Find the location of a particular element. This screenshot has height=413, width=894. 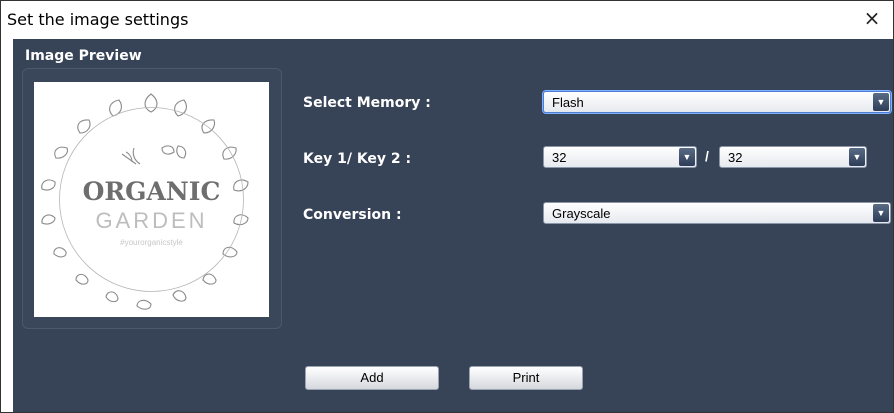

select-memory-label: Select Memory : is located at coordinates (367, 103).